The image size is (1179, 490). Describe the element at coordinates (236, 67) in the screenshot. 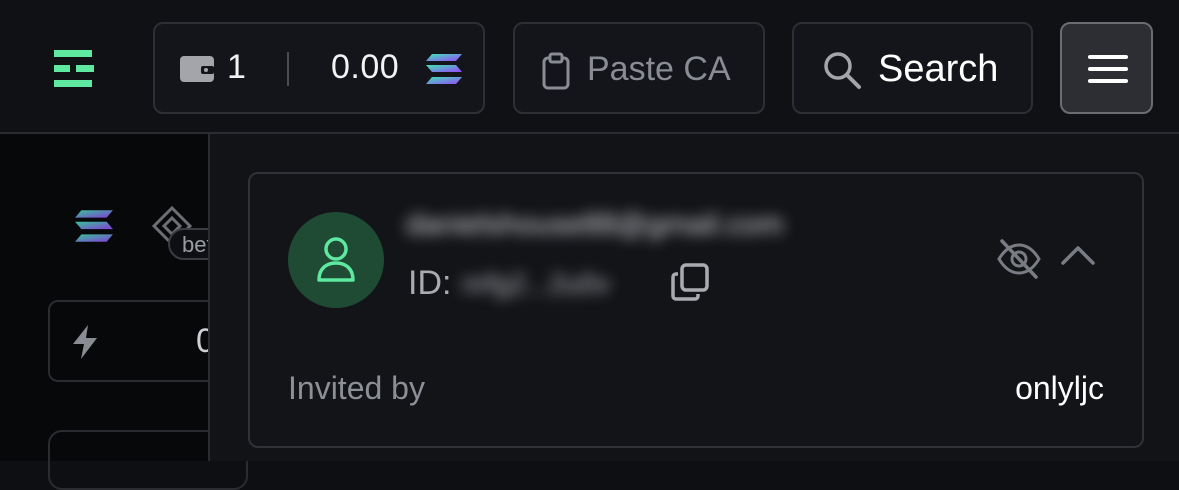

I see `wallet-count: 1` at that location.